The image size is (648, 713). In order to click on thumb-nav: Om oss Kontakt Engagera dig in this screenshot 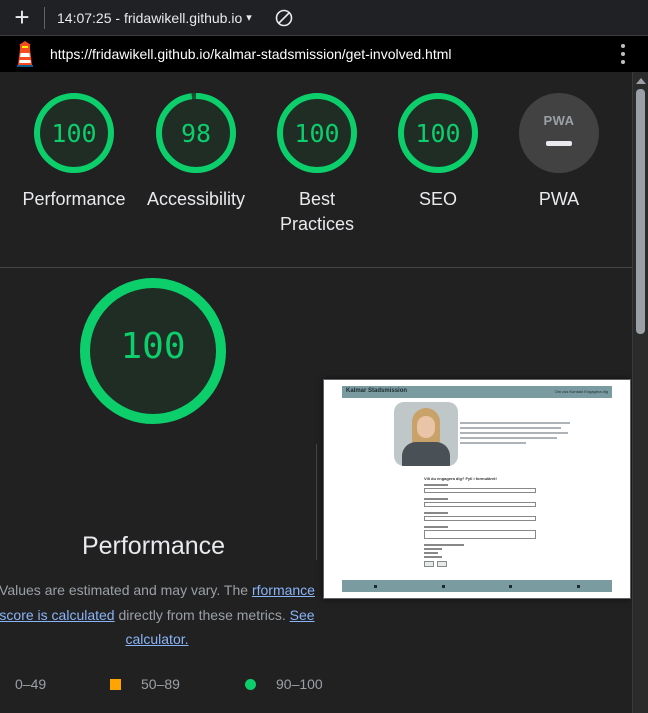, I will do `click(581, 391)`.